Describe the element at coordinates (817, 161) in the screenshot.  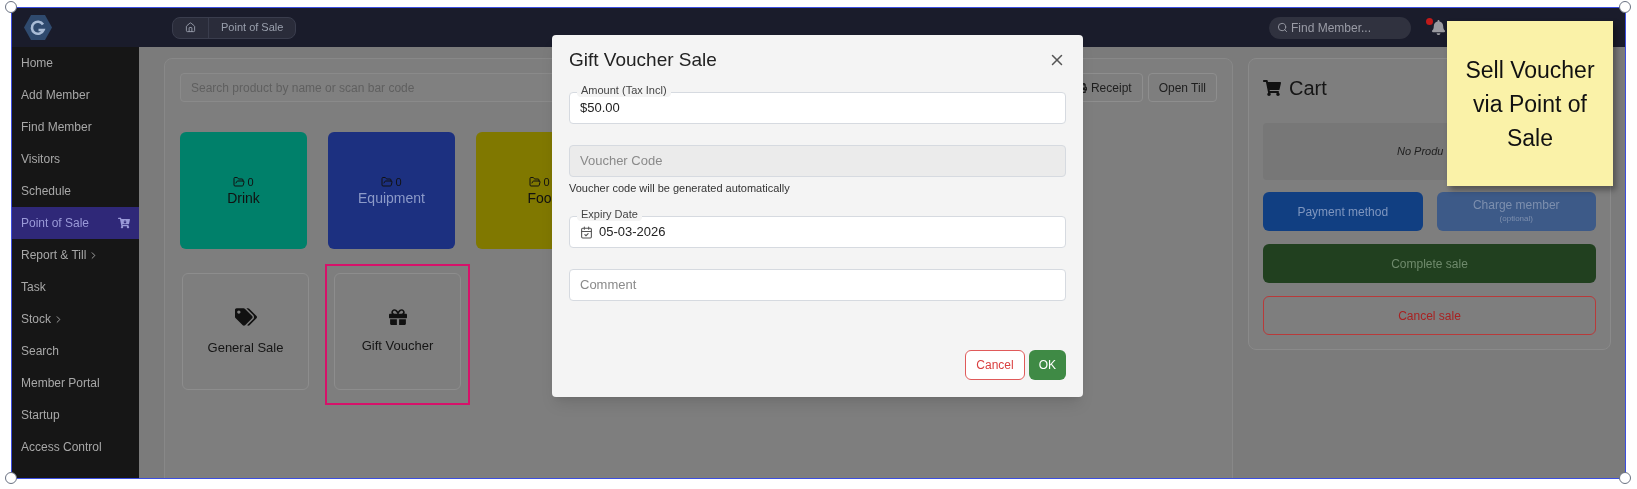
I see `input-field: Voucher Code` at that location.